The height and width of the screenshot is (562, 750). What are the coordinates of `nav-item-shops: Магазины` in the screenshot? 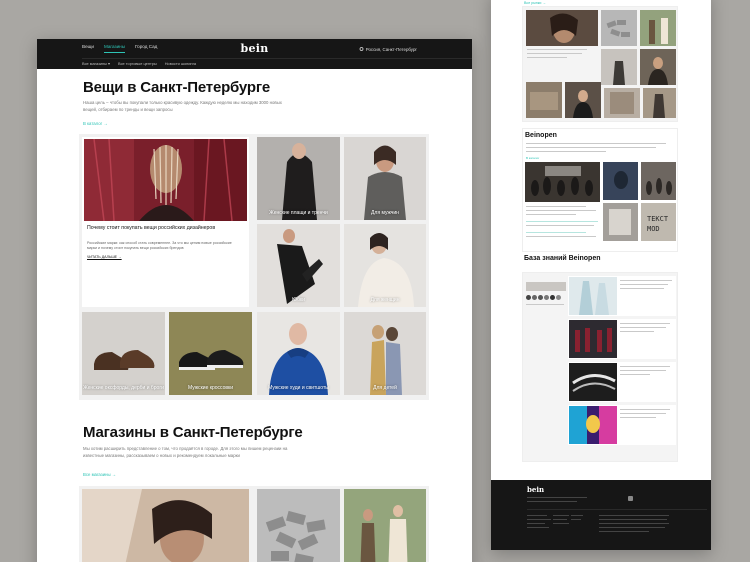 It's located at (114, 48).